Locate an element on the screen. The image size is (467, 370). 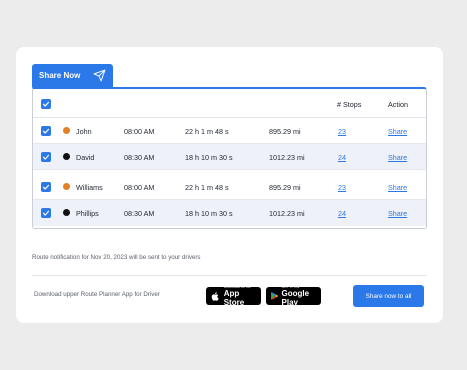
google-play-big-text: Google Play is located at coordinates (295, 298).